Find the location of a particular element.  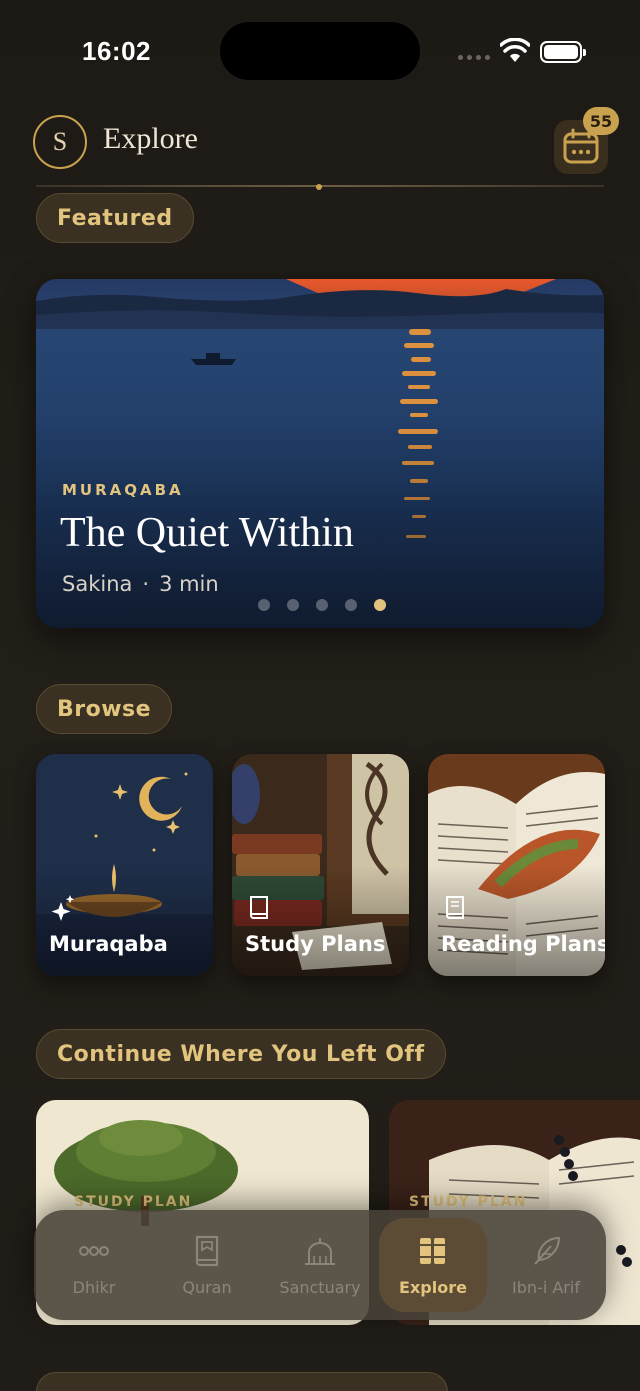

tab-ibn-i-arif: Ibn-i Arif is located at coordinates (546, 1265).